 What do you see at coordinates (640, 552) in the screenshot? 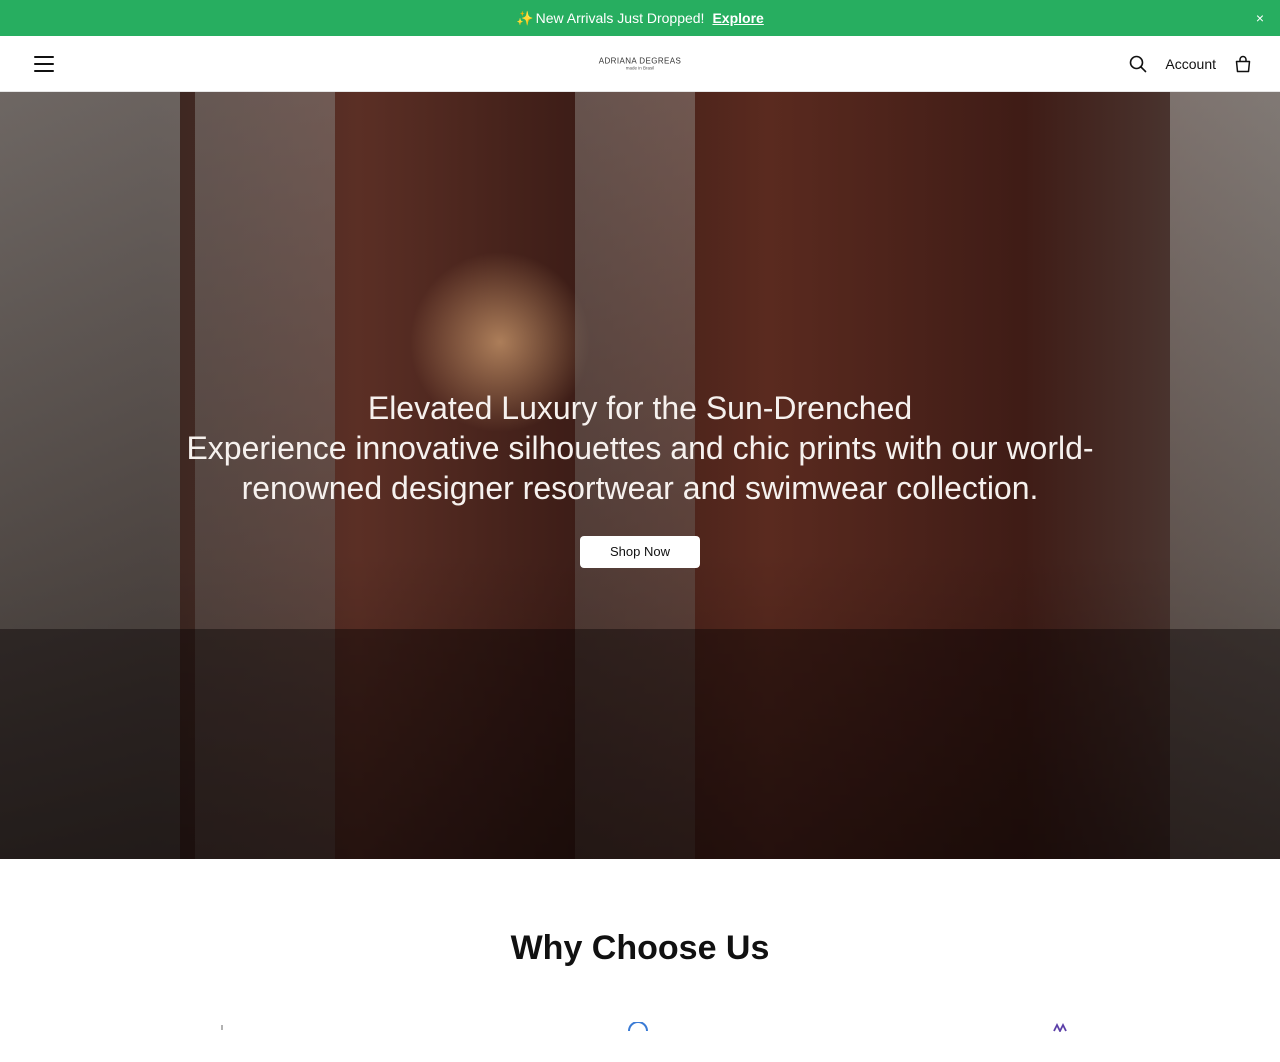
I see `shop-now-button: Shop Now` at bounding box center [640, 552].